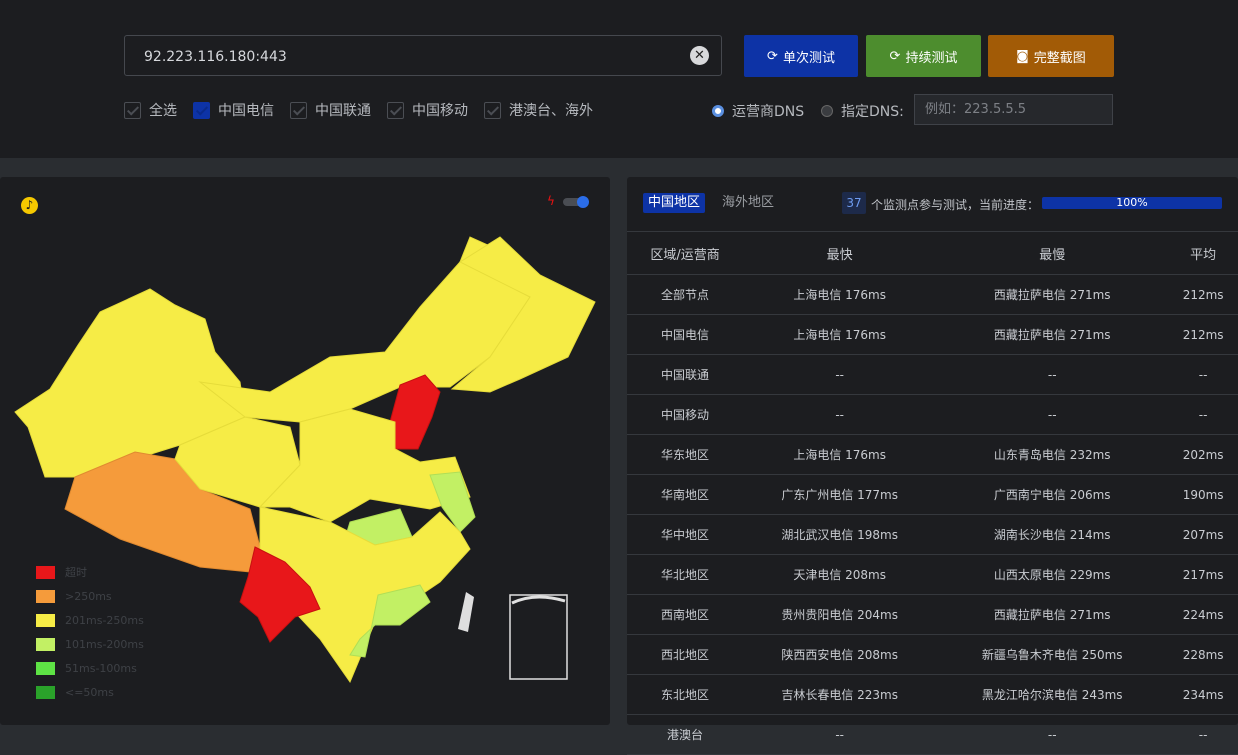 The image size is (1238, 755). Describe the element at coordinates (1059, 58) in the screenshot. I see `screenshot-label: 完整截图` at that location.